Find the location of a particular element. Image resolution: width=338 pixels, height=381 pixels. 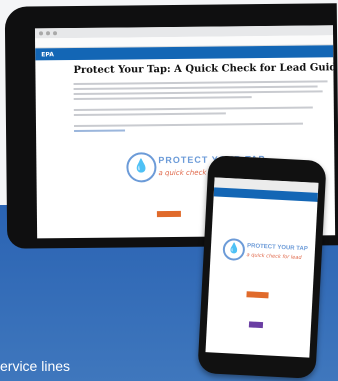

phone-emblem-title: PROTECT YOUR TAP is located at coordinates (277, 248).